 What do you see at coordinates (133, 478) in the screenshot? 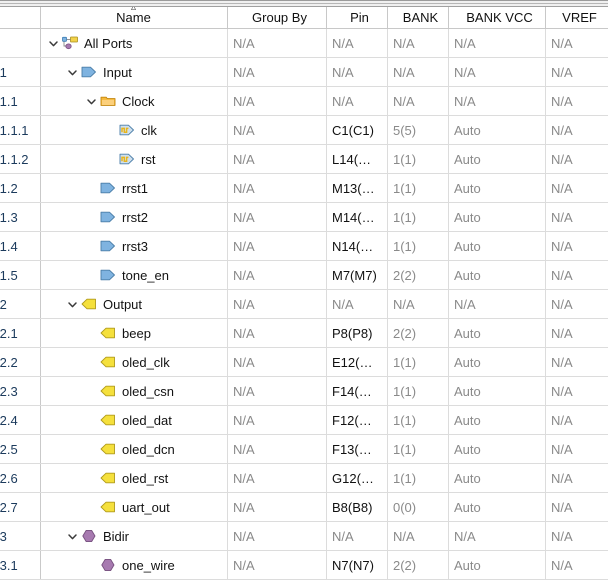
I see `port-name-cell: oled_rst` at bounding box center [133, 478].